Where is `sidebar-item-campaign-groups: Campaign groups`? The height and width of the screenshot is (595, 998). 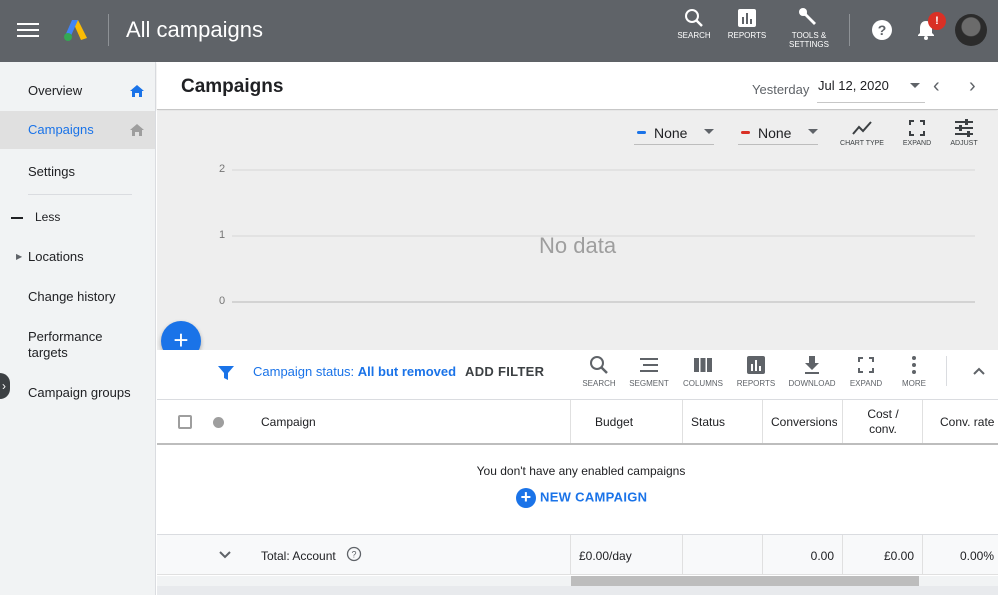
sidebar-item-campaign-groups: Campaign groups is located at coordinates (77, 393).